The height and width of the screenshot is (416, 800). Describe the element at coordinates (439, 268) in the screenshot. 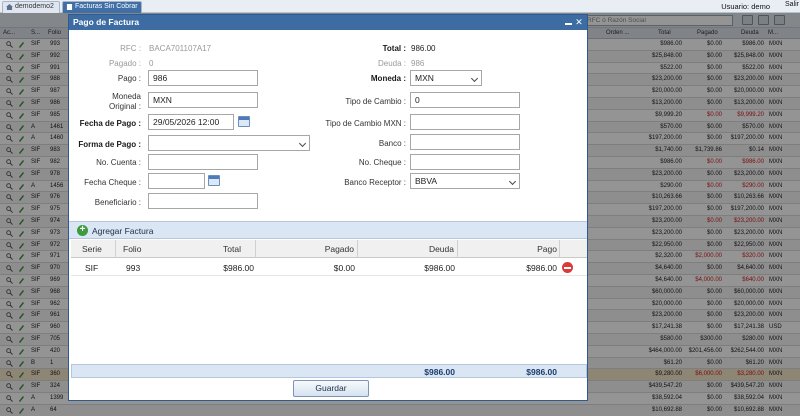

I see `td-deuda: $986.00` at that location.